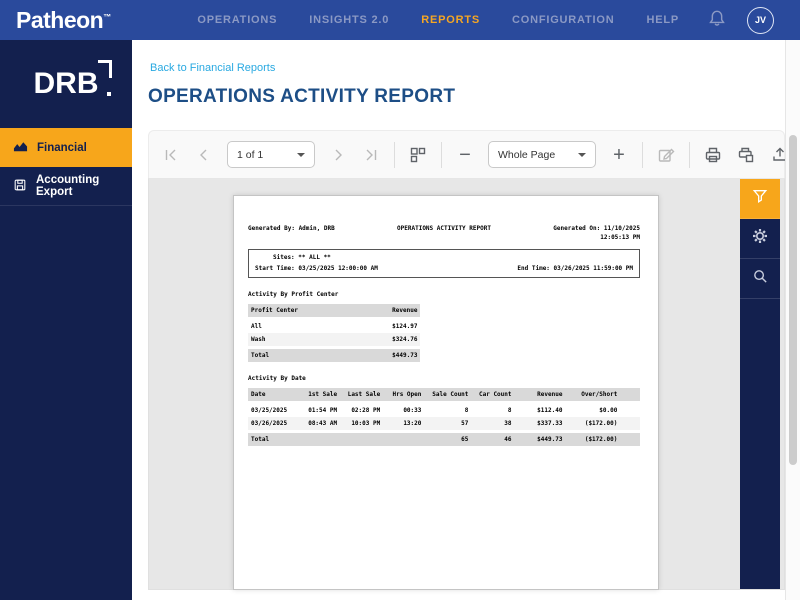  Describe the element at coordinates (269, 423) in the screenshot. I see `table-cell: 03/26/2025` at that location.